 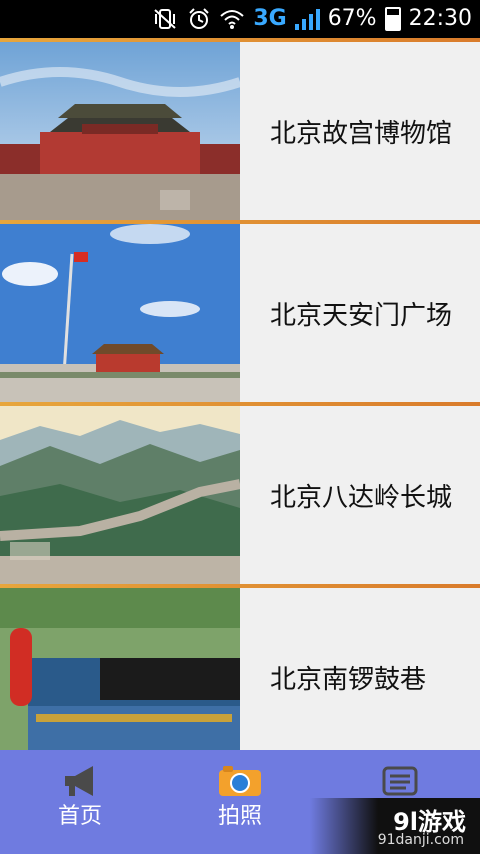 I want to click on item-title: 北京南锣鼓巷, so click(x=348, y=679).